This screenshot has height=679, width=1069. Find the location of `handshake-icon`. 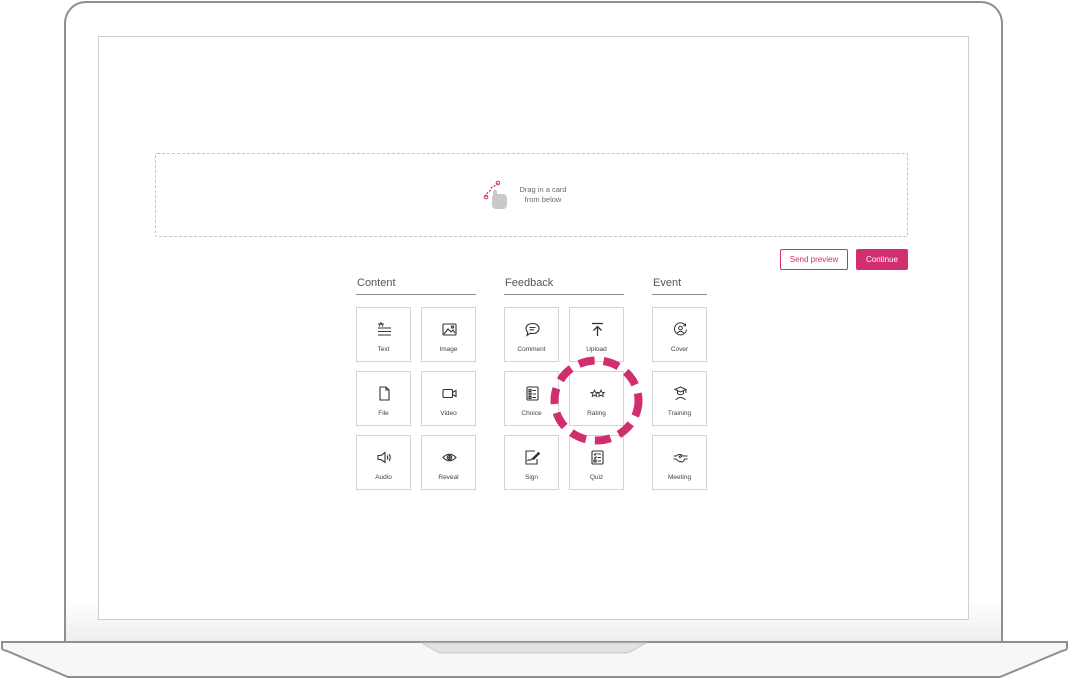

handshake-icon is located at coordinates (680, 458).